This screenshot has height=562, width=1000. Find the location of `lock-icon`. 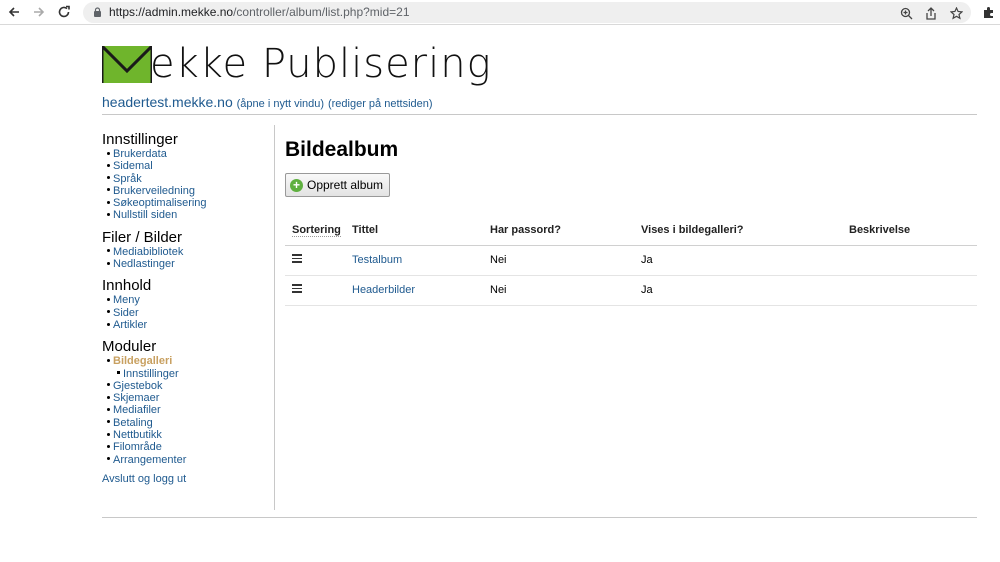

lock-icon is located at coordinates (97, 12).